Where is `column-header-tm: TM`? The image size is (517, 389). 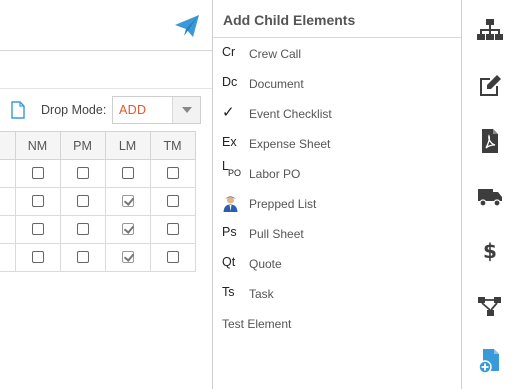 column-header-tm: TM is located at coordinates (172, 145).